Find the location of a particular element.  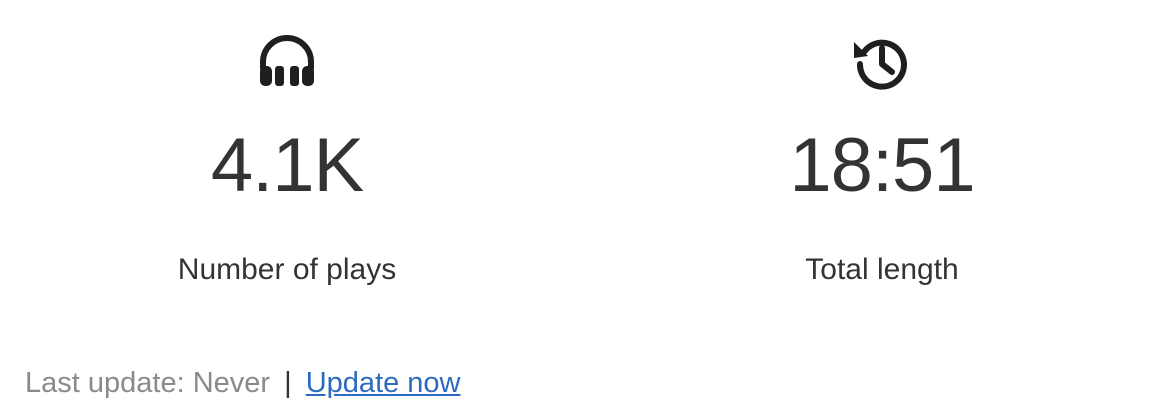

length-label: Total length is located at coordinates (882, 269).